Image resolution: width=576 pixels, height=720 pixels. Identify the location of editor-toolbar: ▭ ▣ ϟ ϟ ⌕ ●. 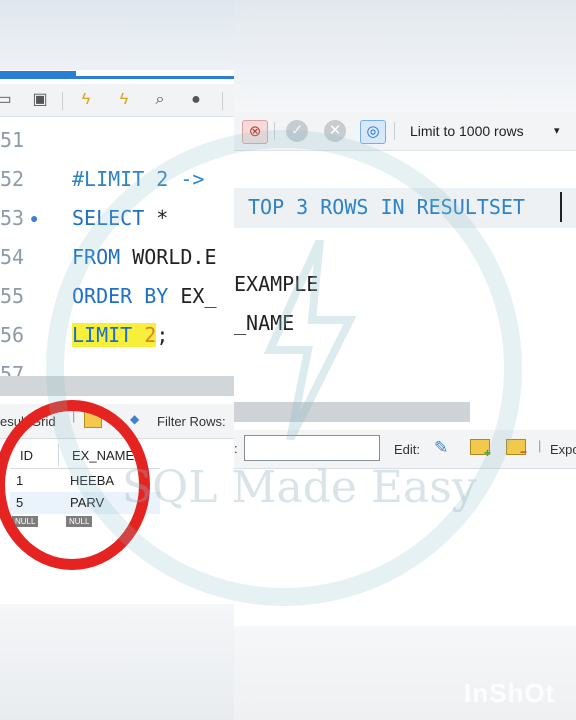
(117, 100).